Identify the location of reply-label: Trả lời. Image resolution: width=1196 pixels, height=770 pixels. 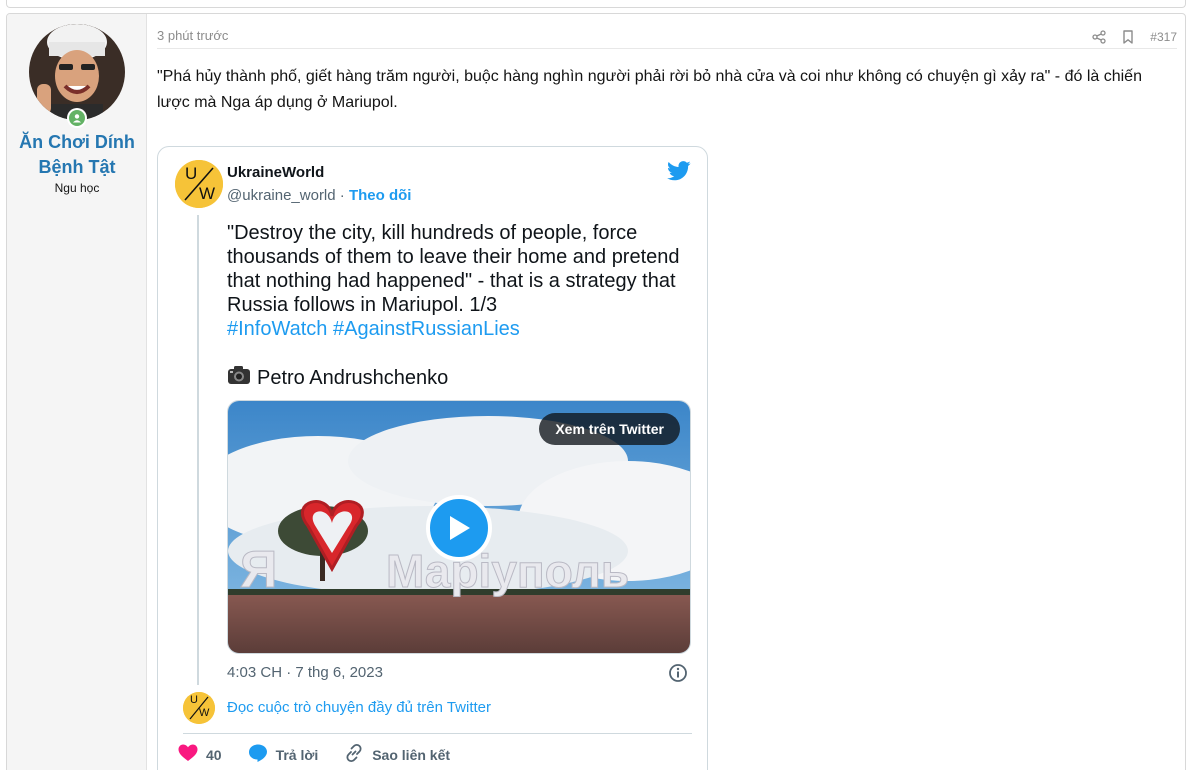
(297, 754).